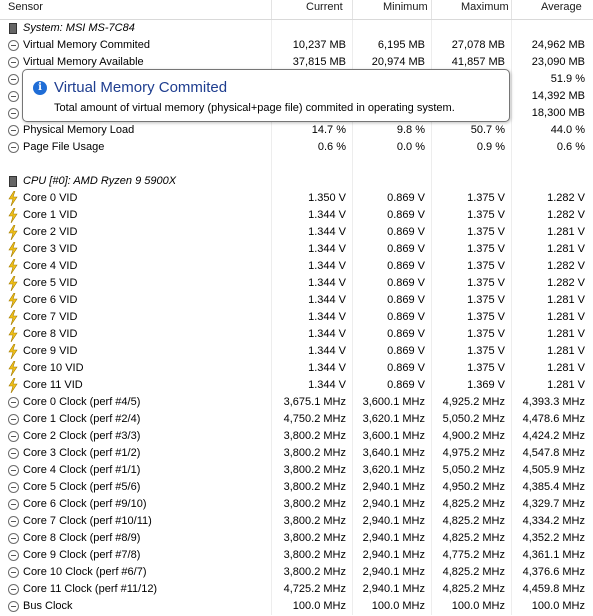 This screenshot has height=616, width=593. Describe the element at coordinates (82, 436) in the screenshot. I see `sensor-name: Core 2 Clock (perf #3/3)` at that location.